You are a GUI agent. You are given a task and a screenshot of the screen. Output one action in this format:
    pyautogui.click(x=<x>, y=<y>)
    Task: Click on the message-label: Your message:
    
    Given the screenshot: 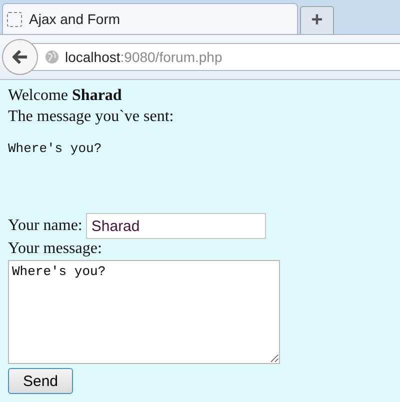 What is the action you would take?
    pyautogui.click(x=55, y=249)
    